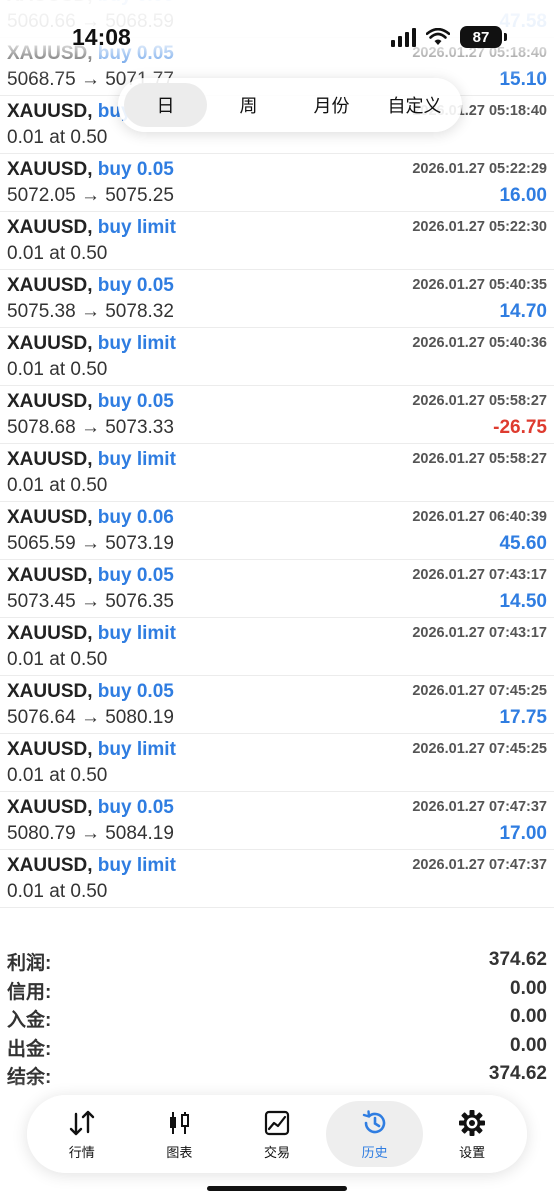  Describe the element at coordinates (90, 601) in the screenshot. I see `order-prices: 5073.45 → 5076.35` at that location.